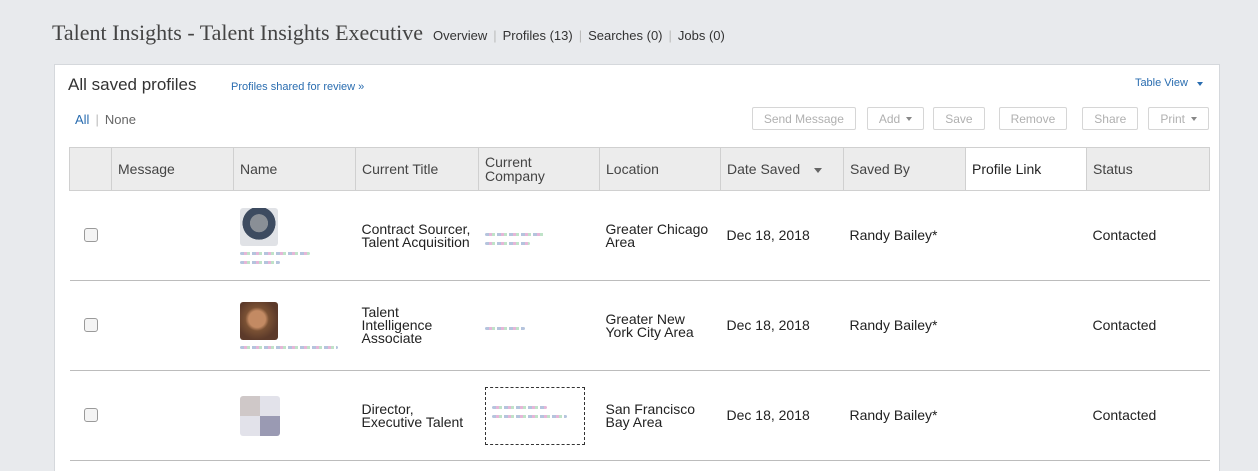  I want to click on header-profile-link: Profile Link, so click(1026, 169).